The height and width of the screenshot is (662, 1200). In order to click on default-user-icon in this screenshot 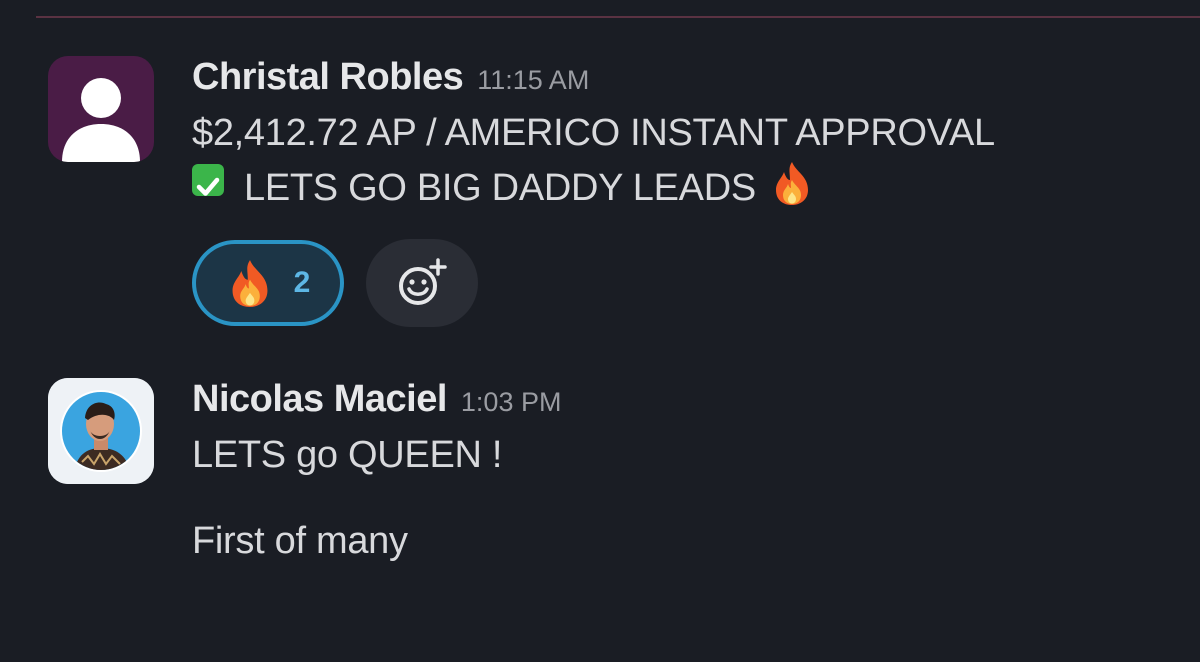, I will do `click(101, 120)`.